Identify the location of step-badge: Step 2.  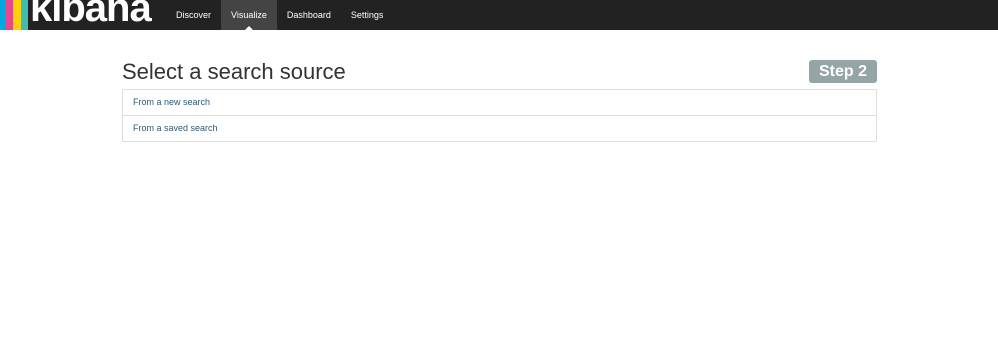
(843, 71).